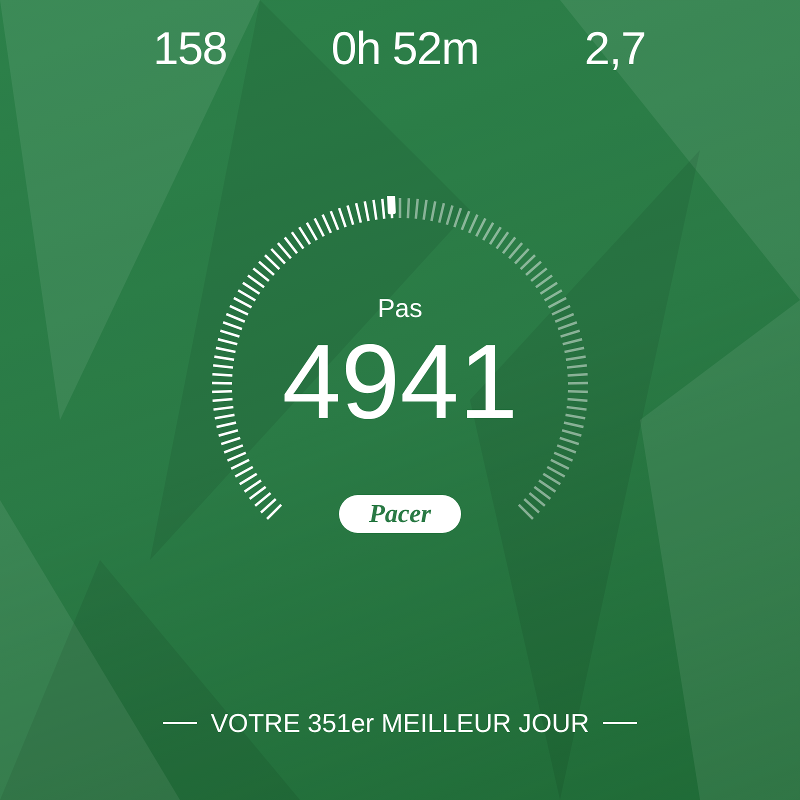 This screenshot has width=800, height=800. Describe the element at coordinates (400, 308) in the screenshot. I see `steps-label: Pas` at that location.